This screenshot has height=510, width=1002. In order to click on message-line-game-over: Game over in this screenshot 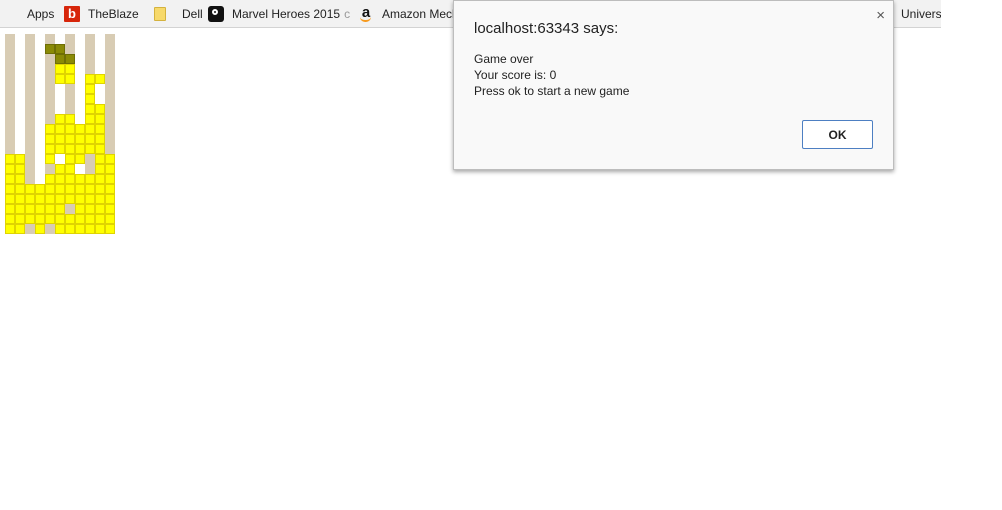, I will do `click(504, 59)`.